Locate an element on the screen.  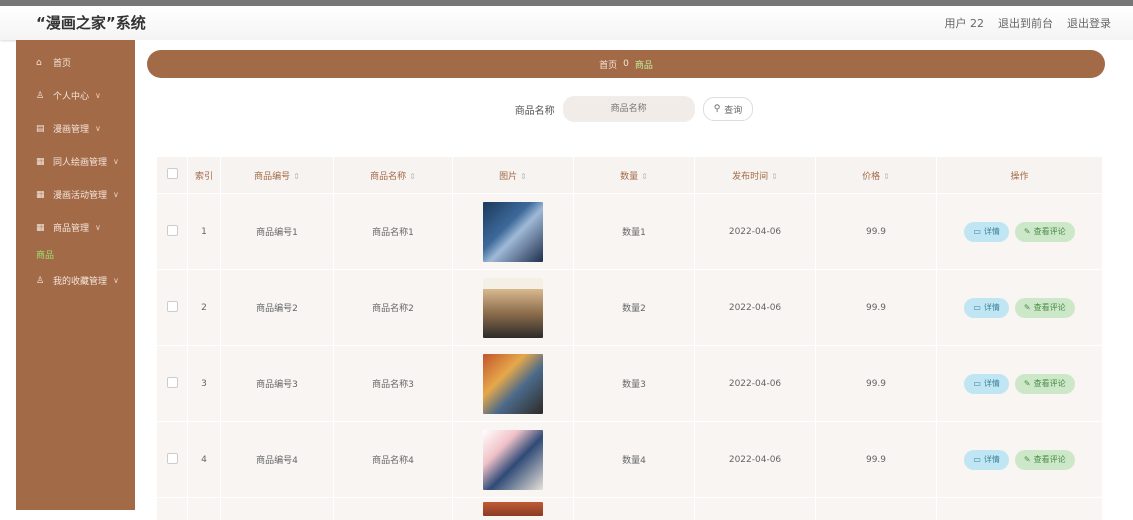
sidebar-item-comics: ▤ 漫画管理 ∨ is located at coordinates (75, 128).